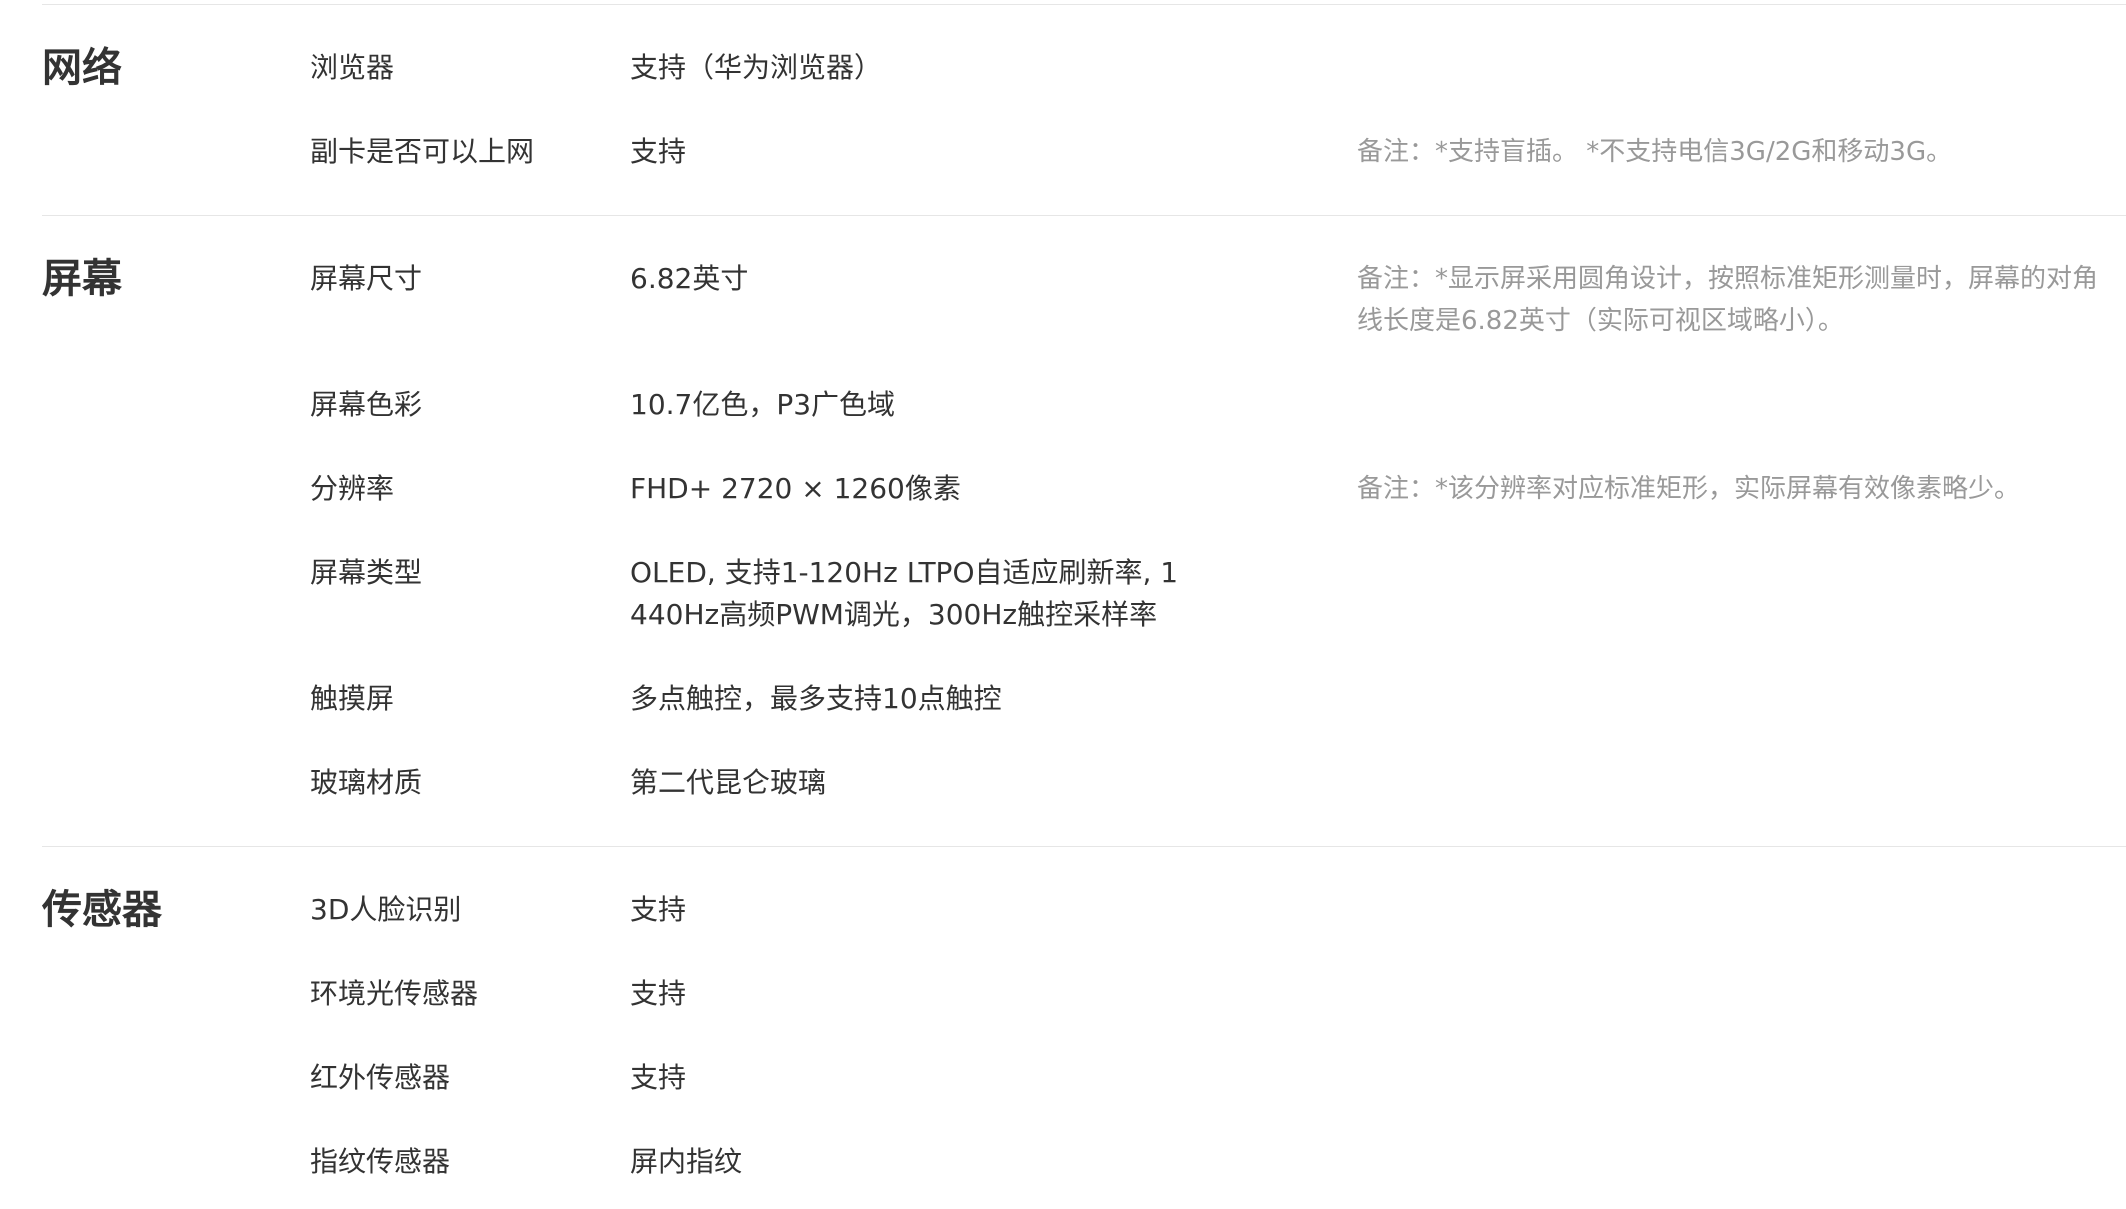 The image size is (2126, 1209). I want to click on spec-note: 备注：*支持盲插。 *不支持电信3G/2G和移动3G。, so click(1655, 152).